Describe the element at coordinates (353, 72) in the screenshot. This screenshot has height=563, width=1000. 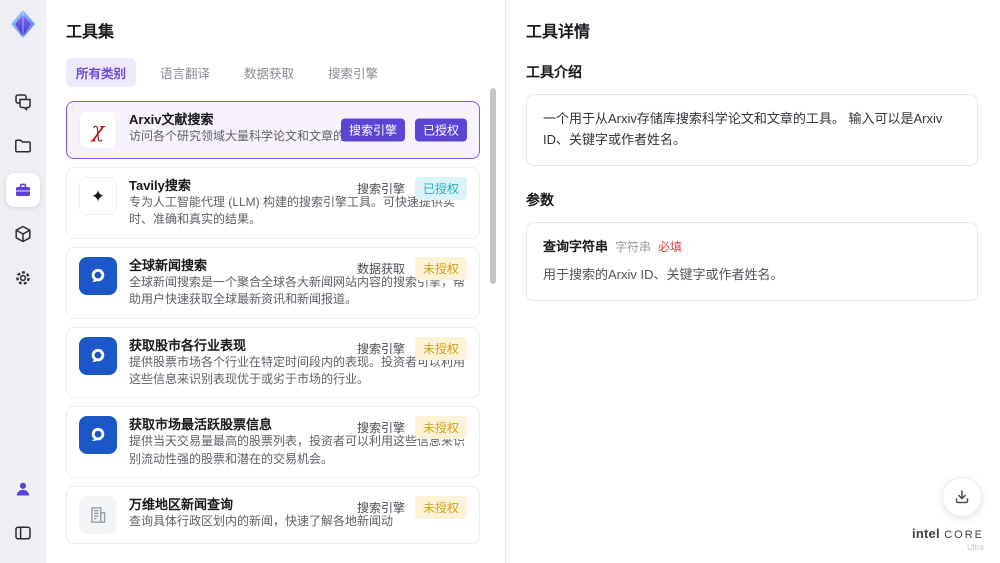
I see `tab-search-engine: 搜索引擎` at that location.